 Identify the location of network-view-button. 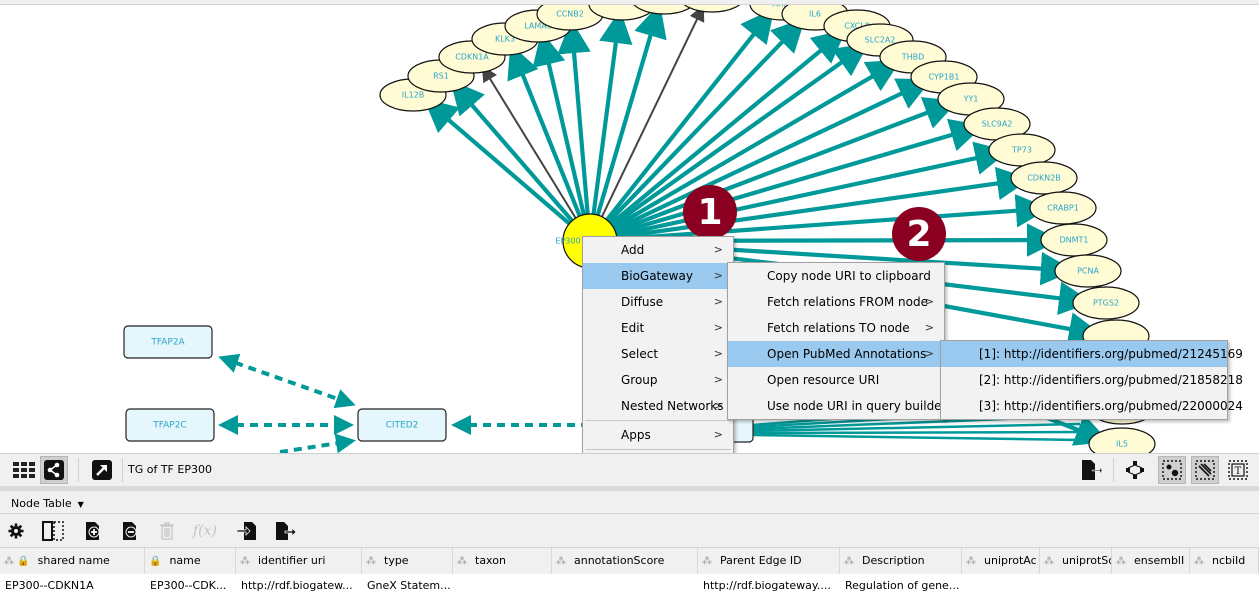
(54, 470).